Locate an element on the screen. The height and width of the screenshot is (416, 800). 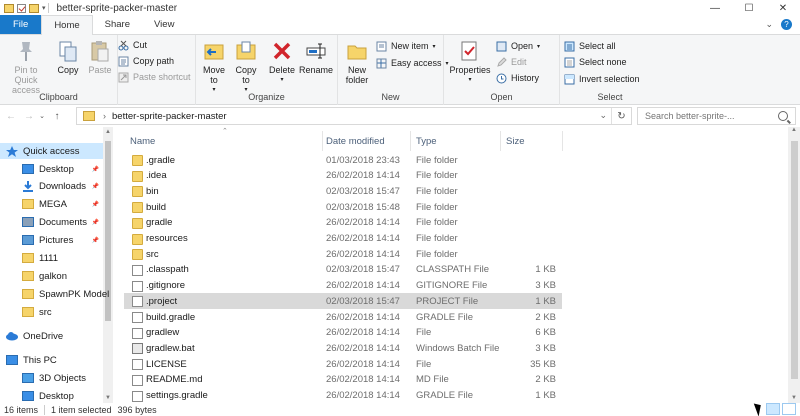
sidebar-item: MEGA 📌 is located at coordinates (51, 204).